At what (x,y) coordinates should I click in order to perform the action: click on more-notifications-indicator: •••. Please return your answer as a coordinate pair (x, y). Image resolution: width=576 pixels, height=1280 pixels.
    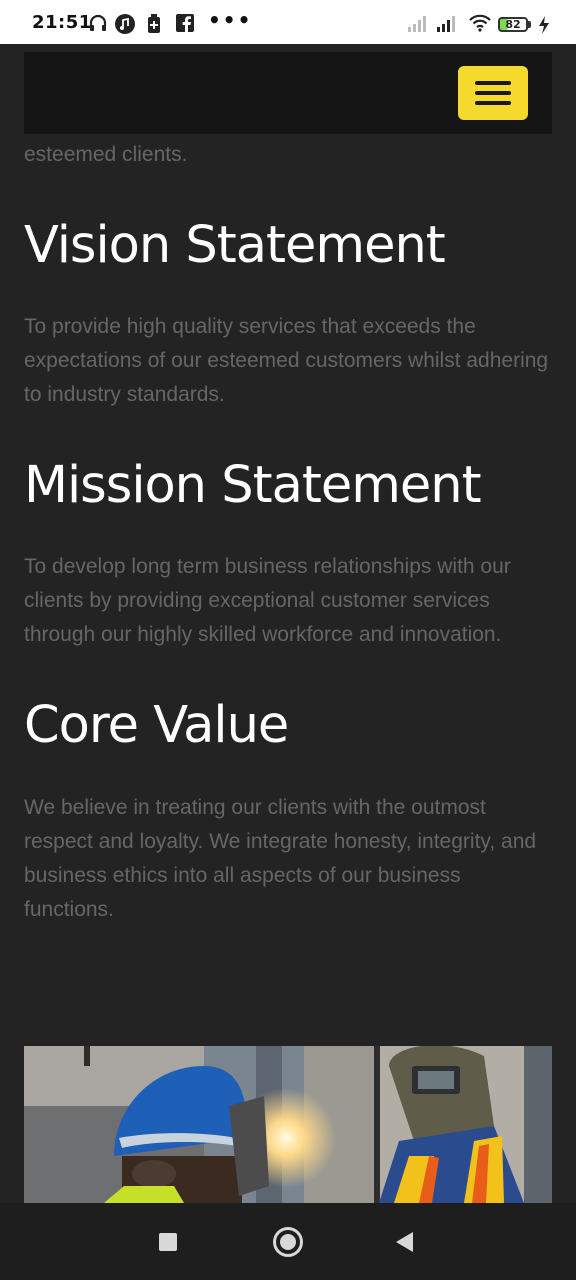
    Looking at the image, I should click on (230, 20).